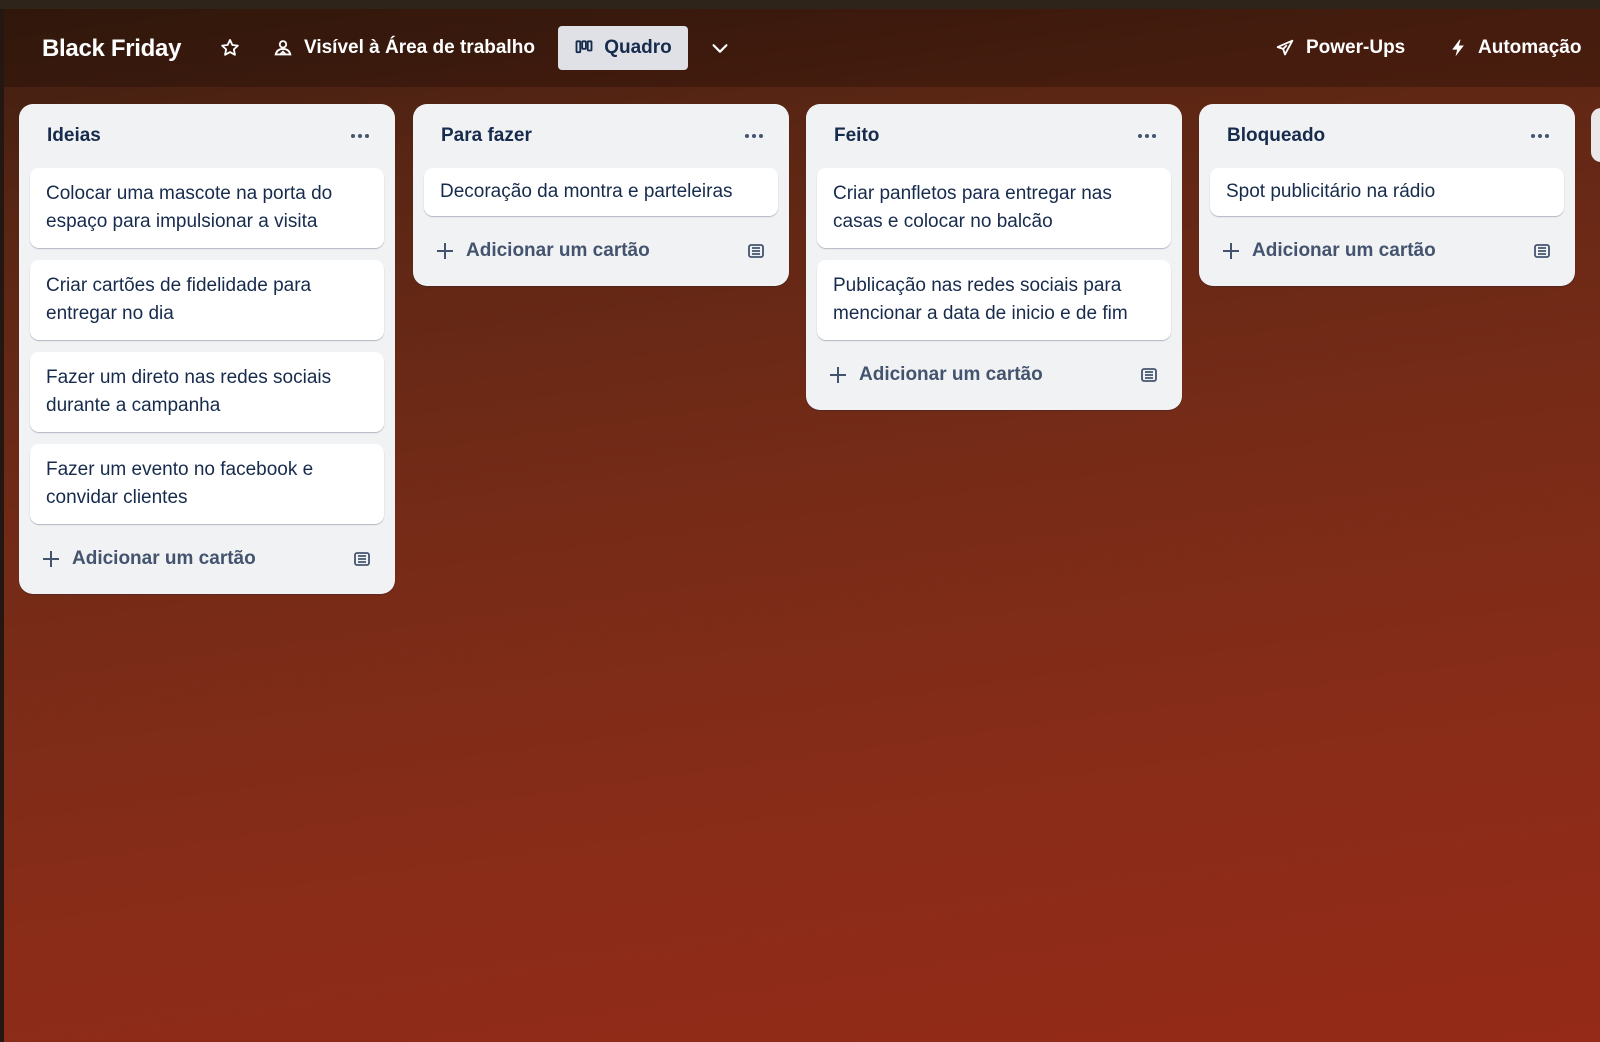 The width and height of the screenshot is (1600, 1042). What do you see at coordinates (1595, 135) in the screenshot?
I see `add-list-column-edge` at bounding box center [1595, 135].